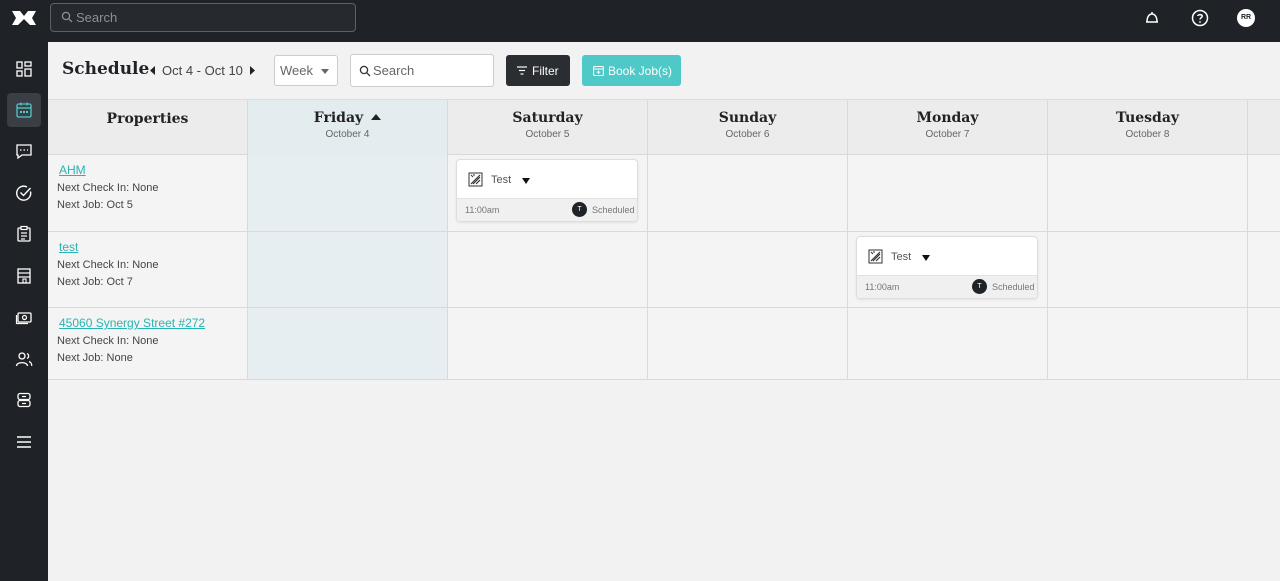  What do you see at coordinates (548, 128) in the screenshot?
I see `day-header-saturday: Saturday October 5` at bounding box center [548, 128].